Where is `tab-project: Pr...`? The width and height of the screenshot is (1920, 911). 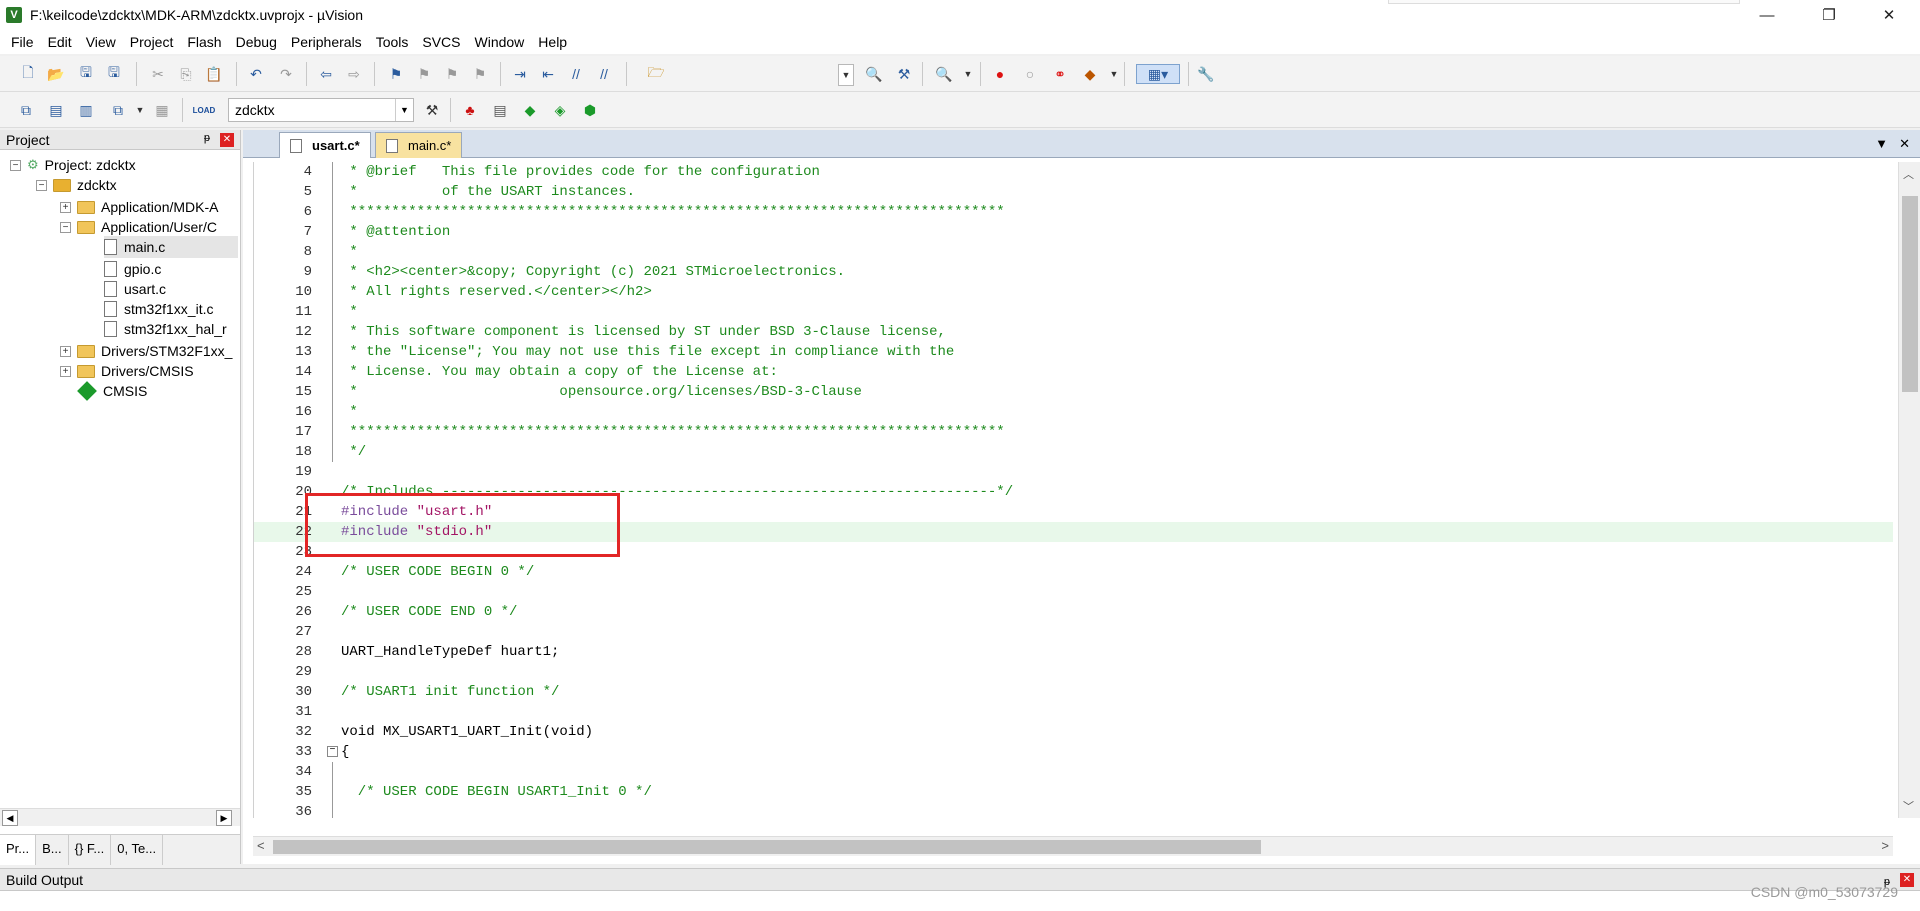 tab-project: Pr... is located at coordinates (18, 850).